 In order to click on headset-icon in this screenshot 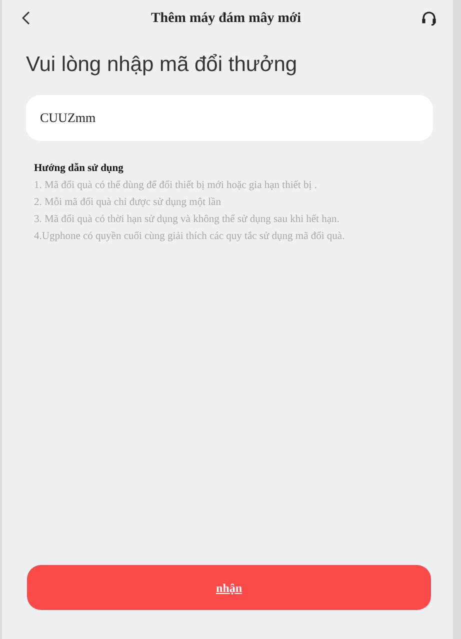, I will do `click(428, 18)`.